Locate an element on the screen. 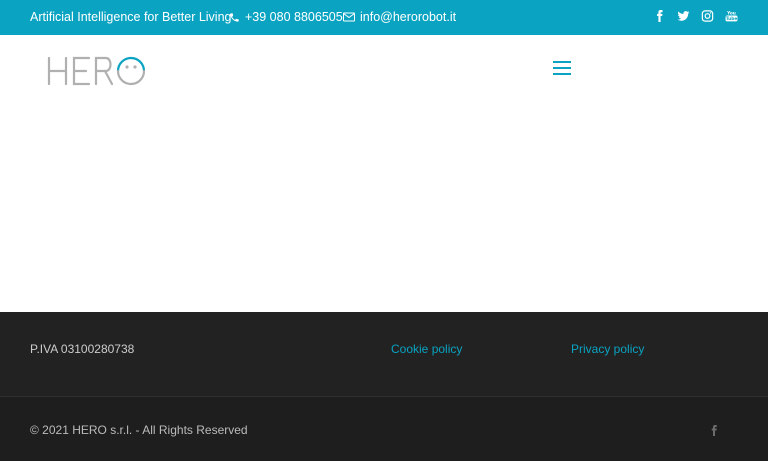 The width and height of the screenshot is (768, 461). copyright-text: © 2021 HERO s.r.l. - All Rights Reserved is located at coordinates (139, 430).